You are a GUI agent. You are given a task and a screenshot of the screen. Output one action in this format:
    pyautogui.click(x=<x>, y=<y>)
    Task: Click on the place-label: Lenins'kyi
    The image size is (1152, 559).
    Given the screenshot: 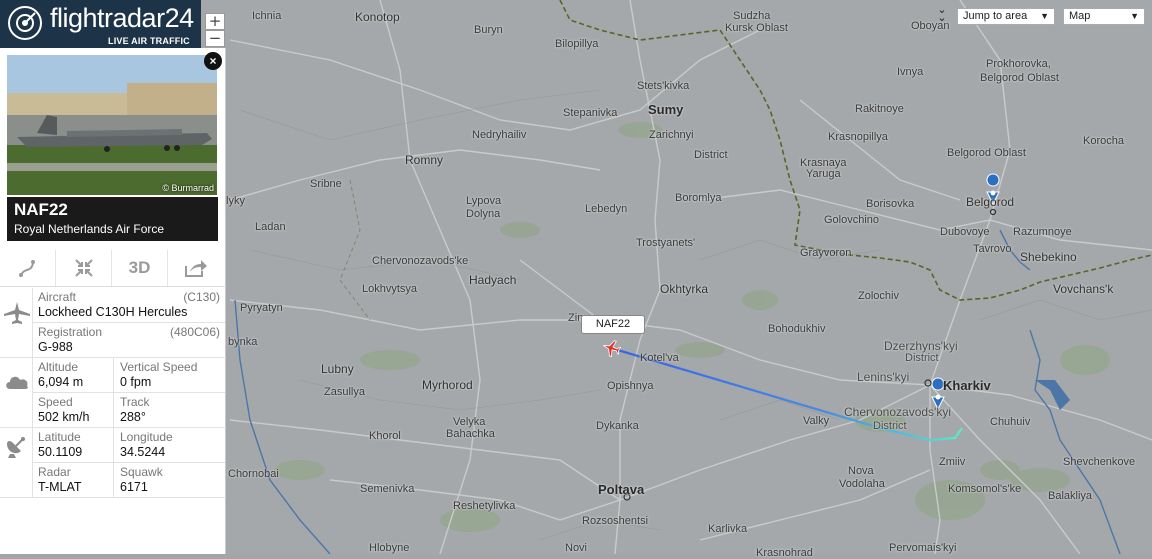 What is the action you would take?
    pyautogui.click(x=883, y=377)
    